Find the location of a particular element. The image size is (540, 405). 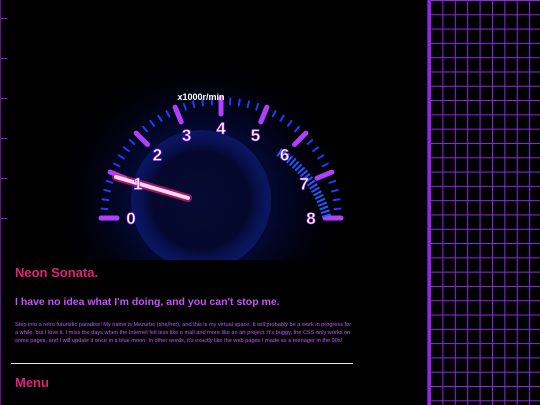

gauge-tick-label: 7 is located at coordinates (303, 184).